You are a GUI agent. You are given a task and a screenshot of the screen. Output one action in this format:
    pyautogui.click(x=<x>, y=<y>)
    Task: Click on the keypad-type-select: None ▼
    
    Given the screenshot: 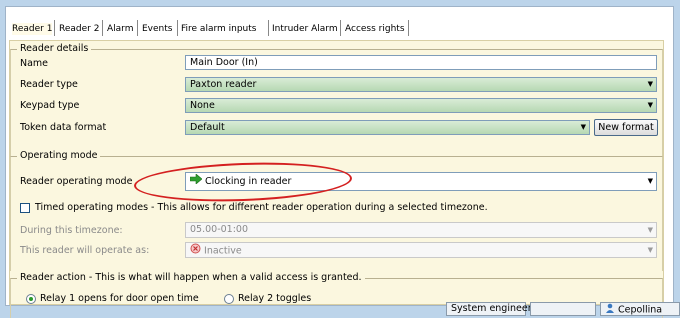 What is the action you would take?
    pyautogui.click(x=421, y=105)
    